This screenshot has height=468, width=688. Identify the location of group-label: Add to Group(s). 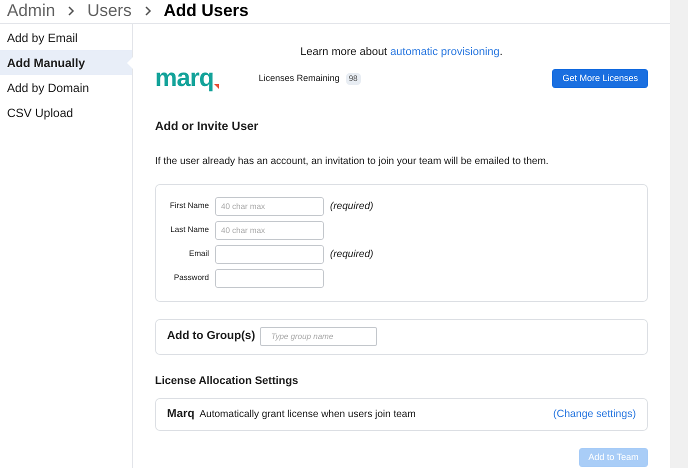
(211, 336).